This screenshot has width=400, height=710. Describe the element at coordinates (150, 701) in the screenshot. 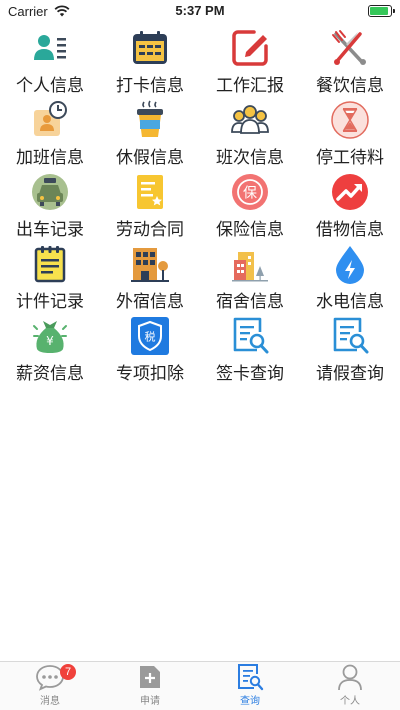

I see `tab-label: 申请` at that location.